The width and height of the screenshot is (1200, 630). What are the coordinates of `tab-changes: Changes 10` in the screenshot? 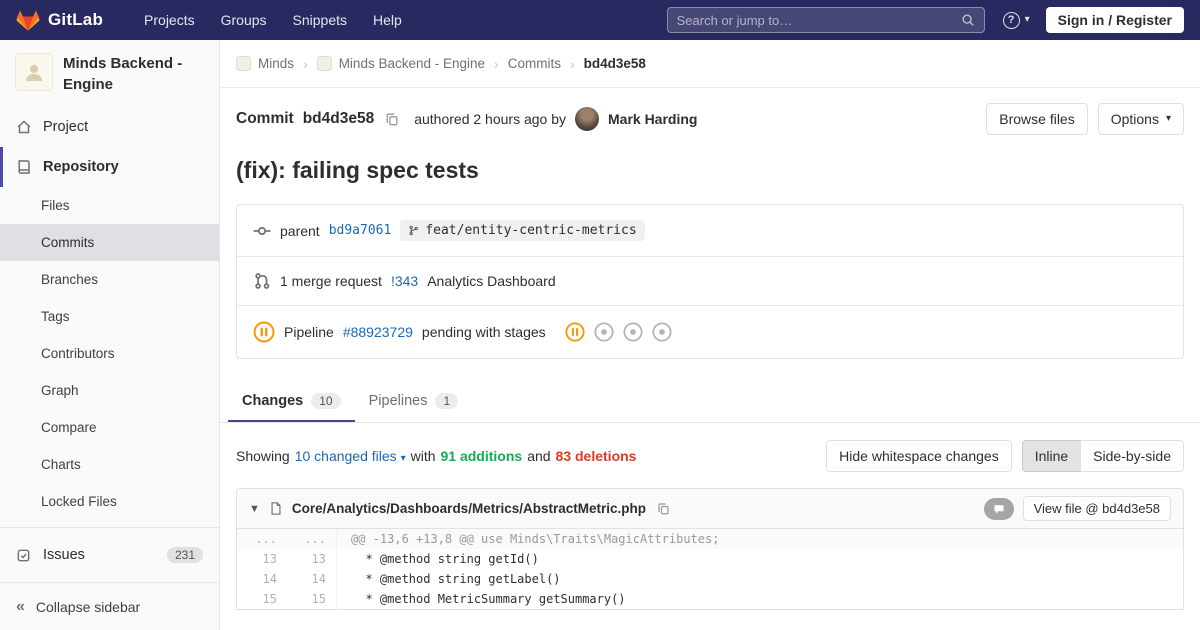 It's located at (291, 401).